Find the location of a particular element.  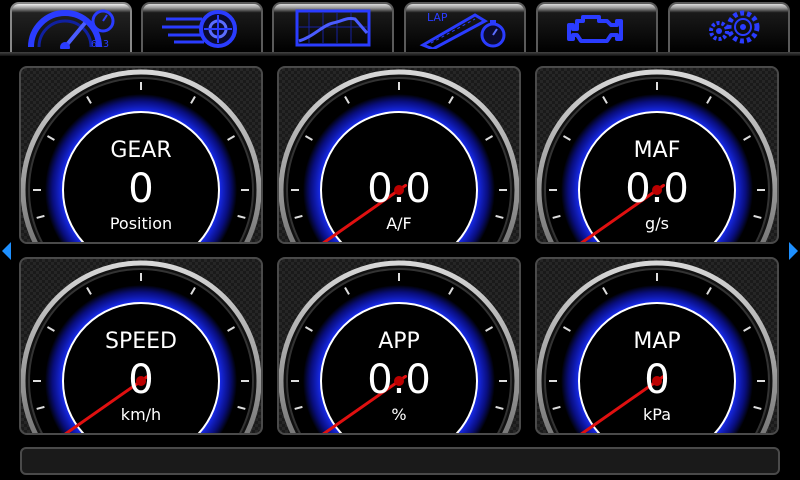

gears-icon is located at coordinates (734, 27).